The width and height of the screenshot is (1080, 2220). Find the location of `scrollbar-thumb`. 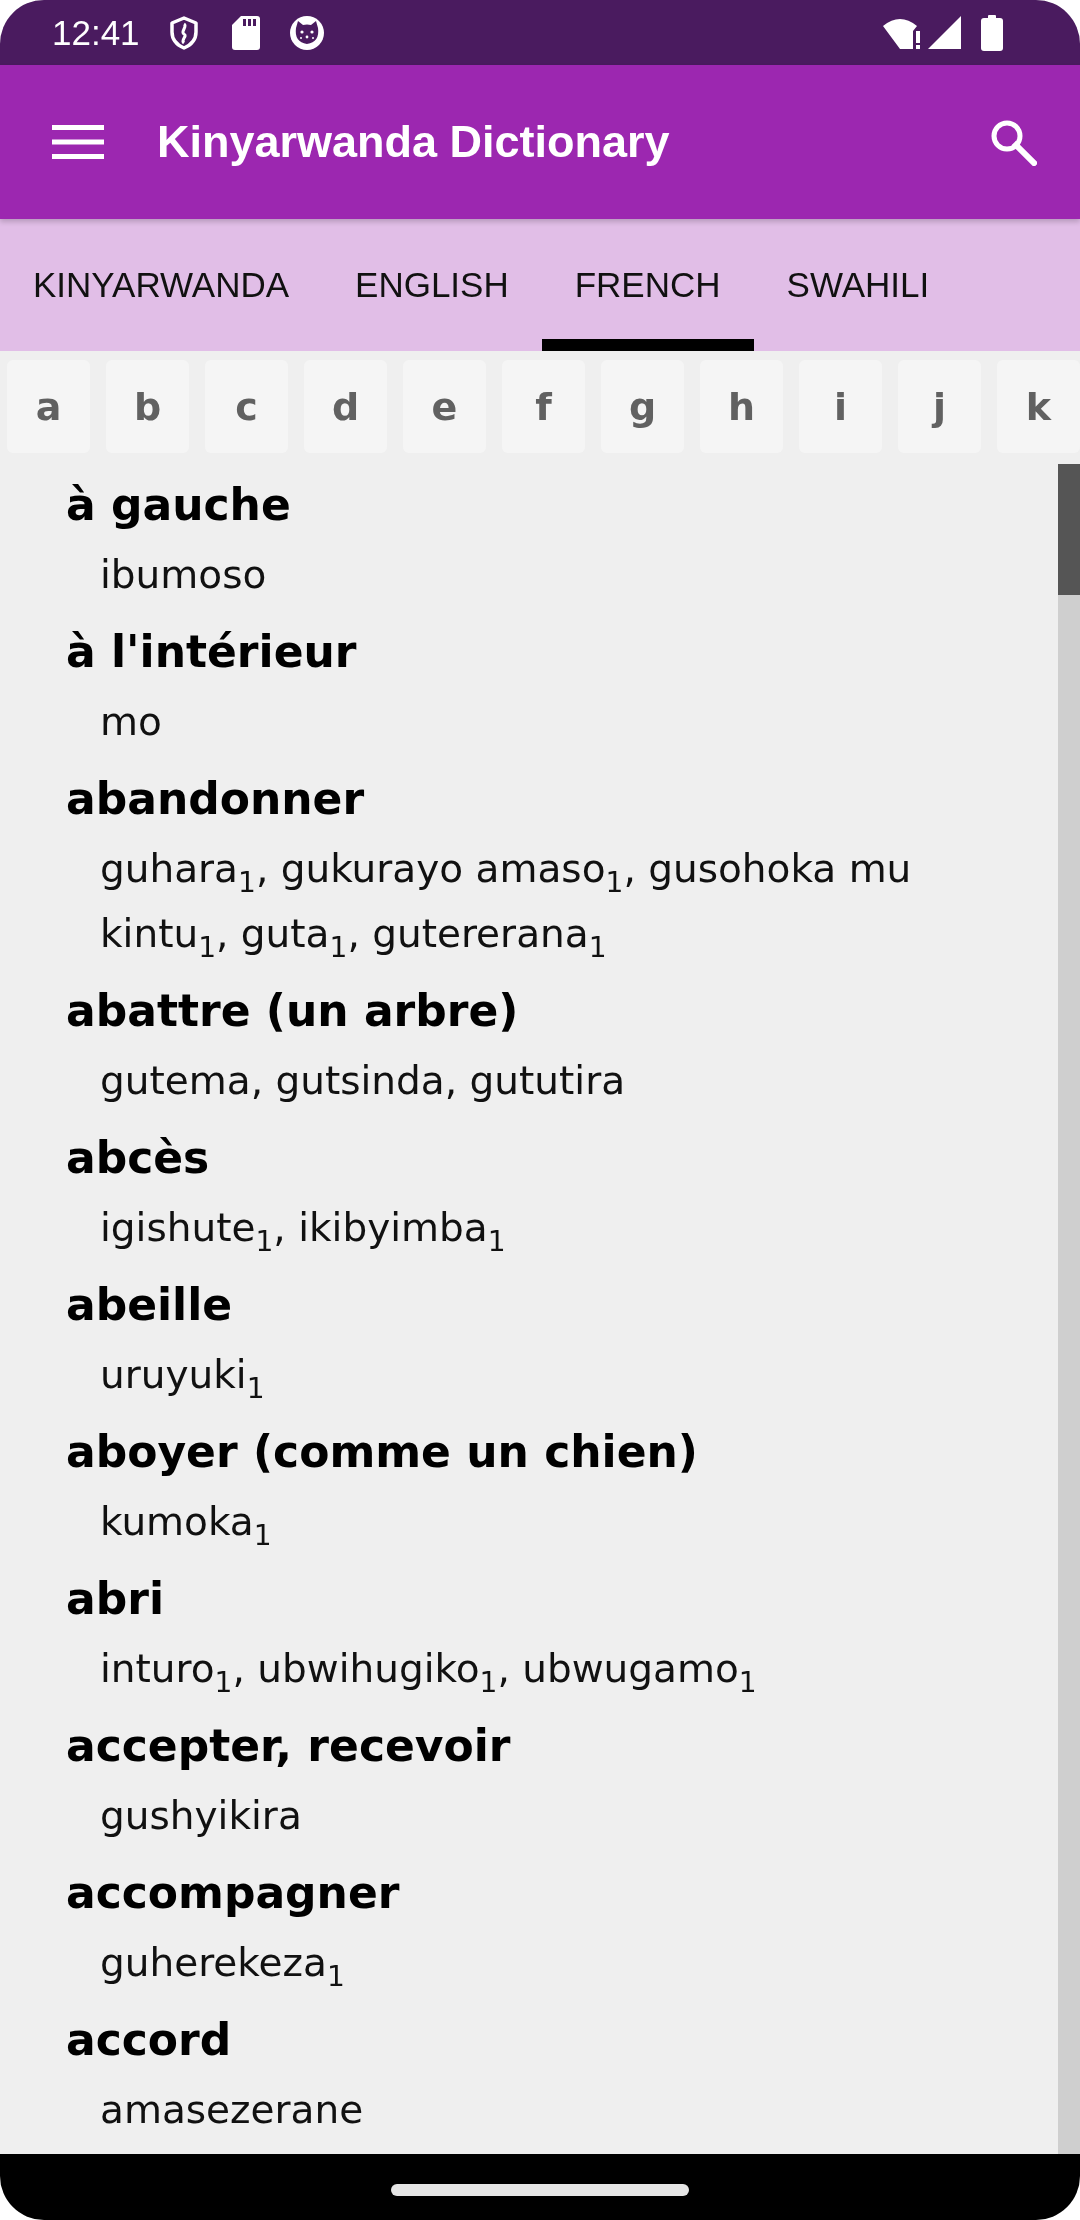

scrollbar-thumb is located at coordinates (1069, 529).